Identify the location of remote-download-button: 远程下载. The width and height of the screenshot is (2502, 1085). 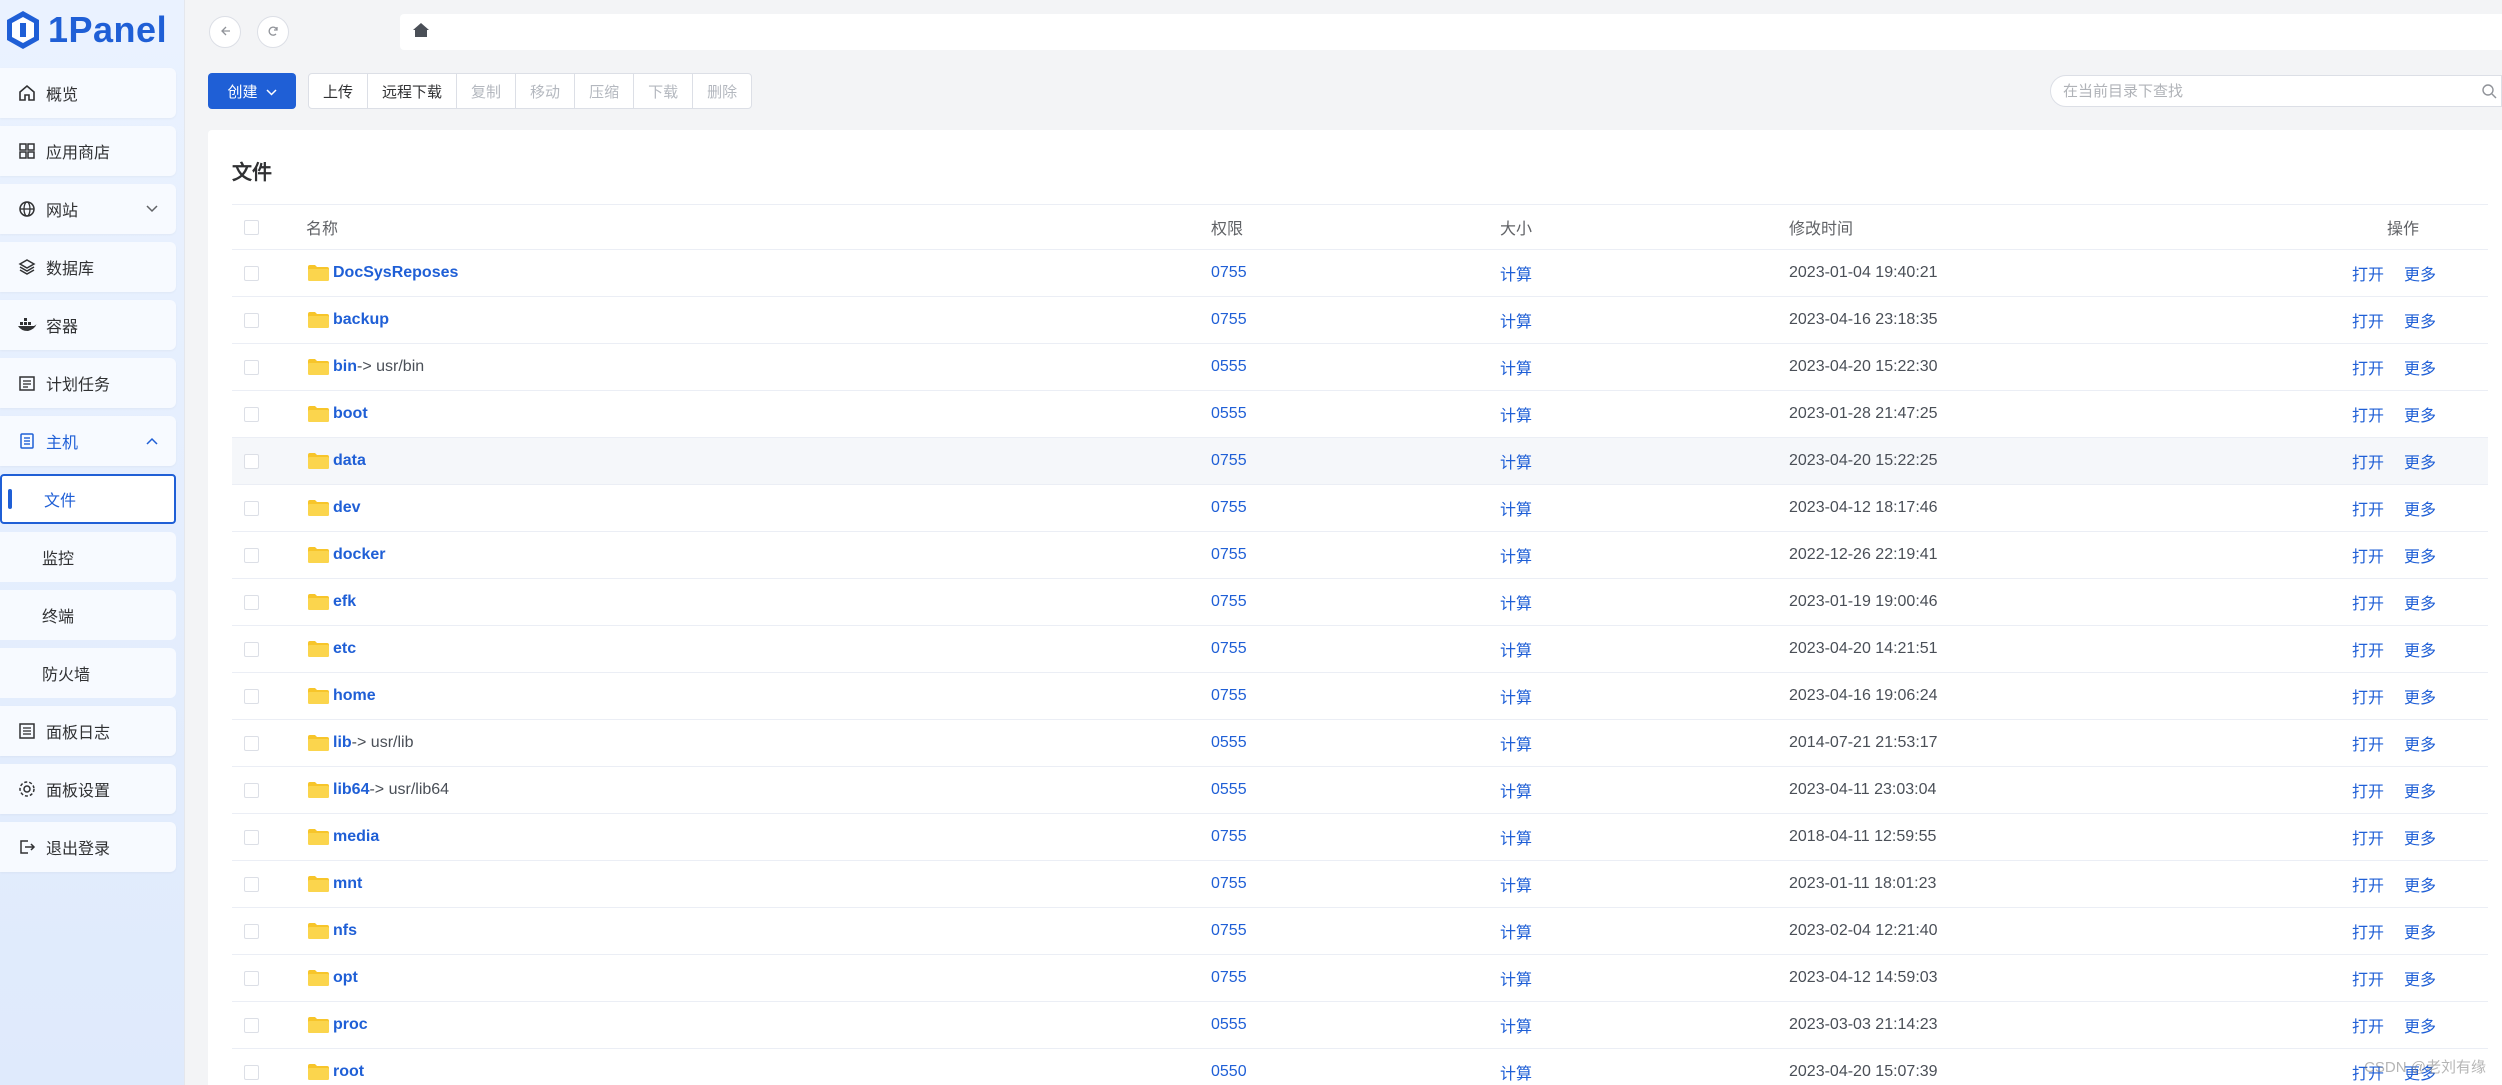
(413, 91).